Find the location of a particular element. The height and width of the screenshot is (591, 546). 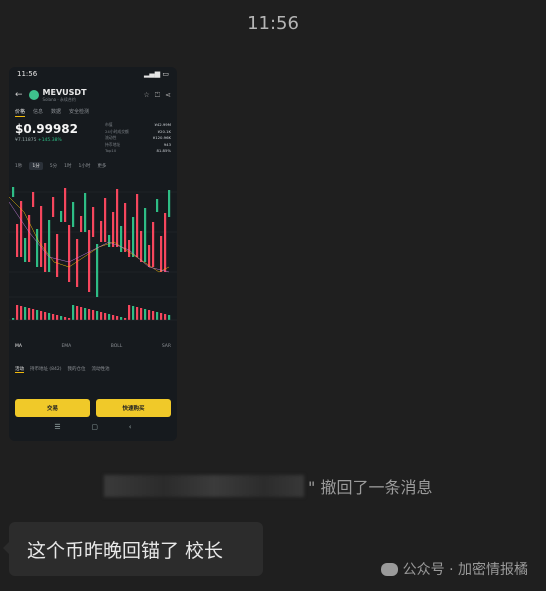

tab-security: 安全检测 is located at coordinates (79, 112).